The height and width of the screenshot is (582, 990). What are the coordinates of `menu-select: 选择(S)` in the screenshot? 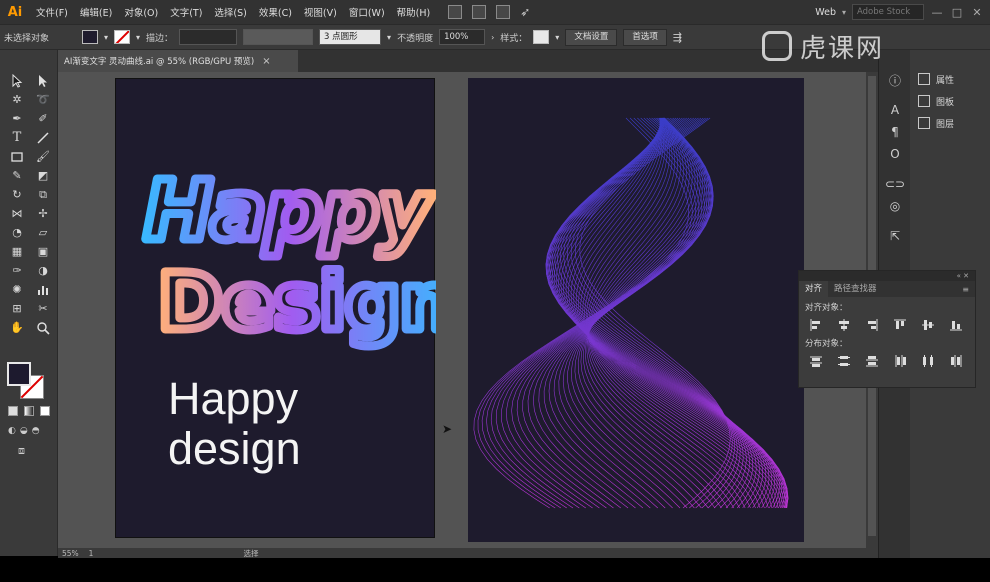 It's located at (230, 12).